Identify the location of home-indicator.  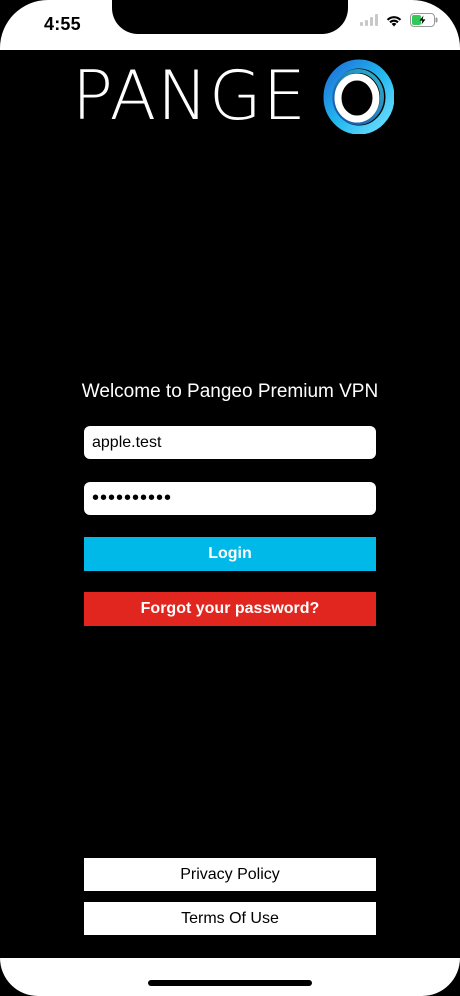
(230, 983).